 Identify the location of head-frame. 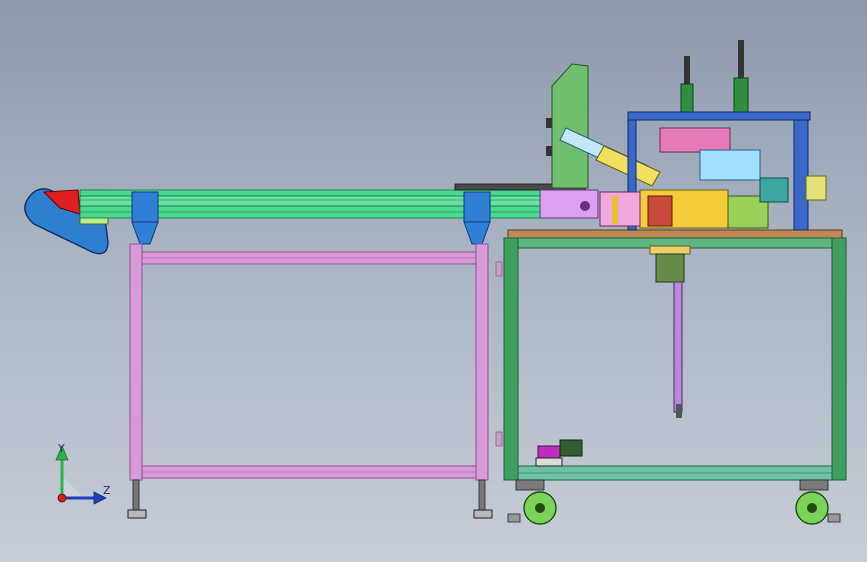
(713, 171).